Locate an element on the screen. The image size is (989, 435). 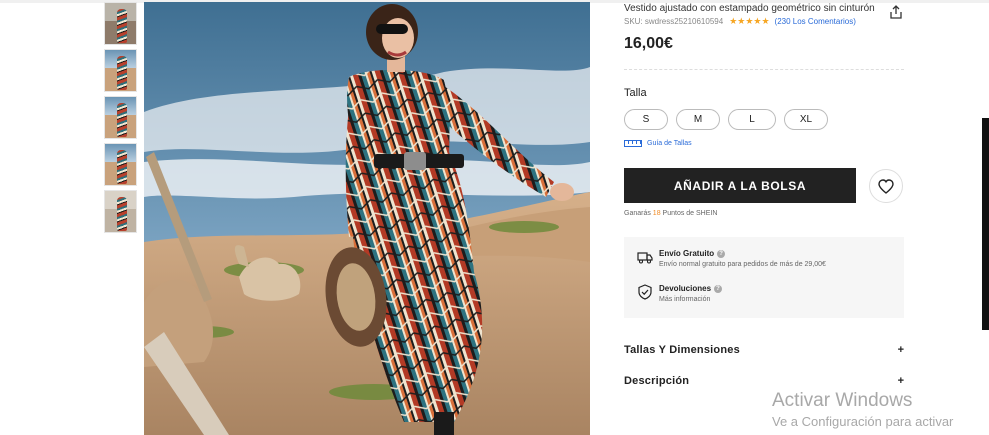
points-value: 18 is located at coordinates (656, 213).